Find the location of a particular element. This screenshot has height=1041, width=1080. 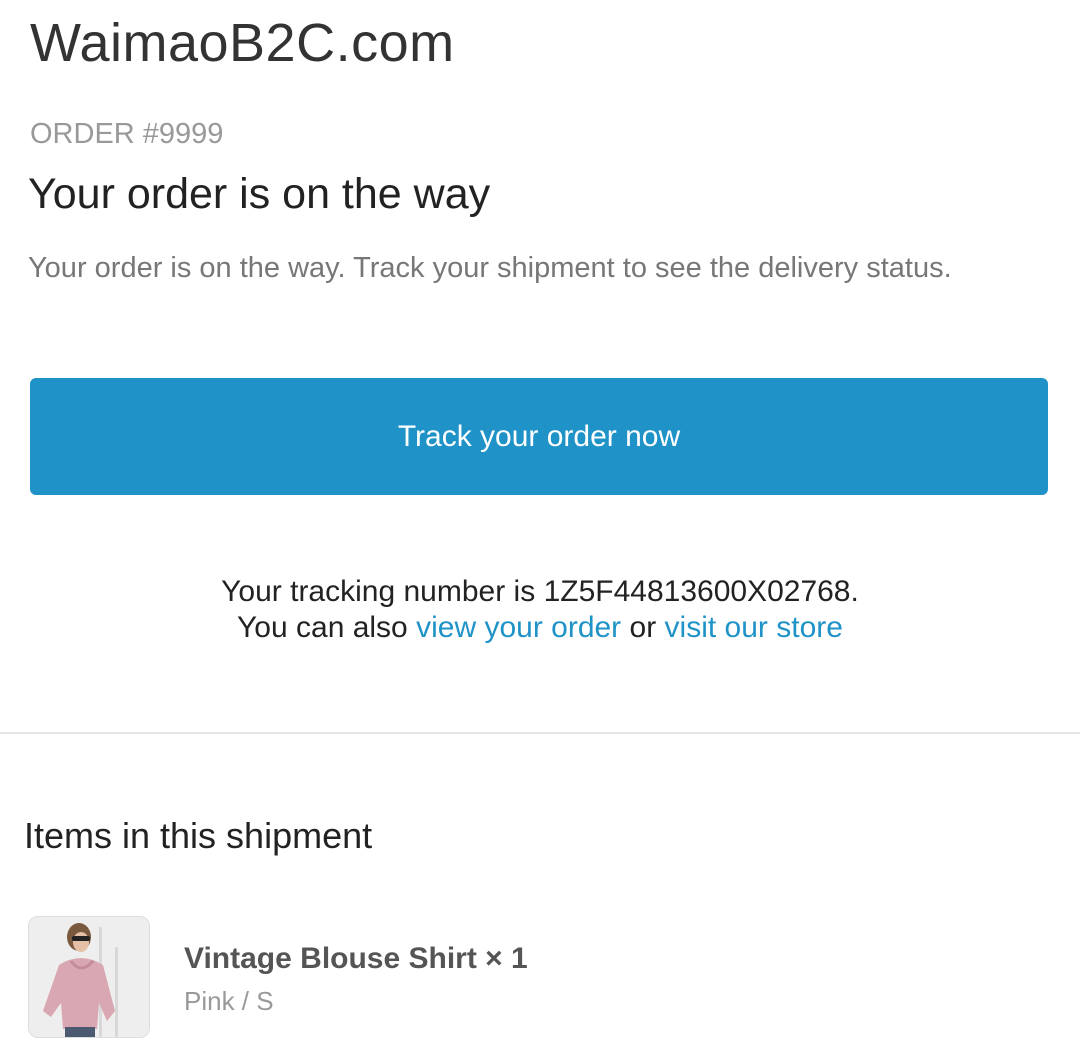

item-variant: Pink / S is located at coordinates (229, 1001).